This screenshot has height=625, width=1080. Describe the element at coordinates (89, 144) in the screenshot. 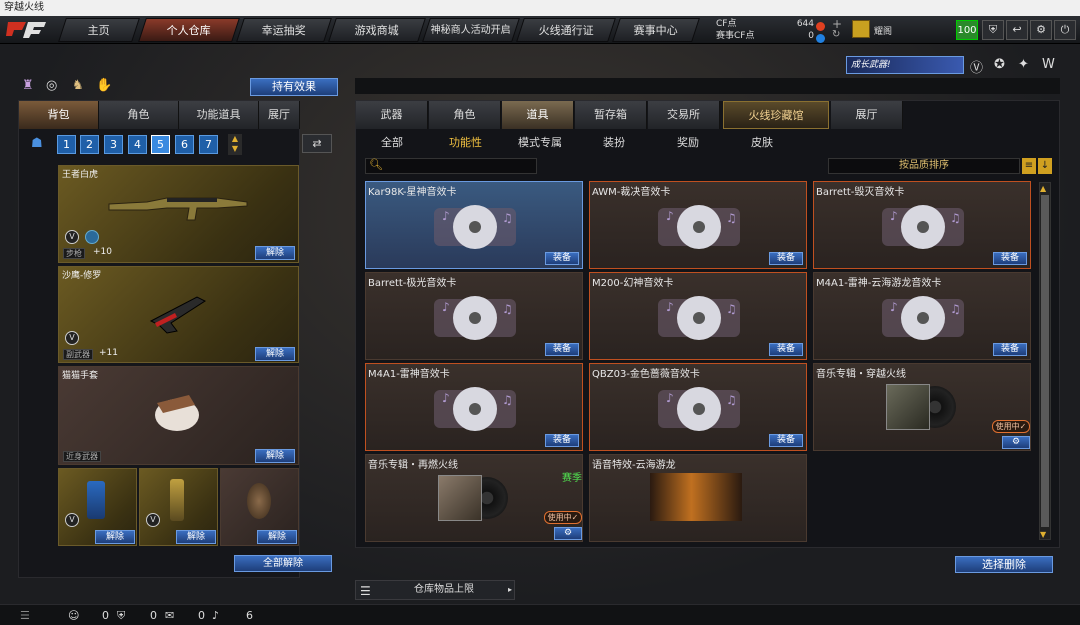

I see `page-2: 2` at that location.